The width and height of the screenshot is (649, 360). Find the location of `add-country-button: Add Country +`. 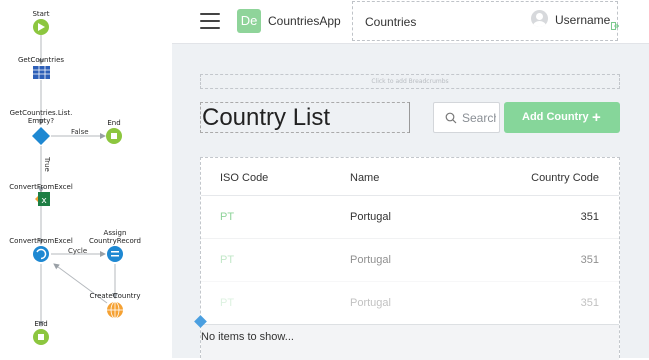

add-country-button: Add Country + is located at coordinates (562, 117).